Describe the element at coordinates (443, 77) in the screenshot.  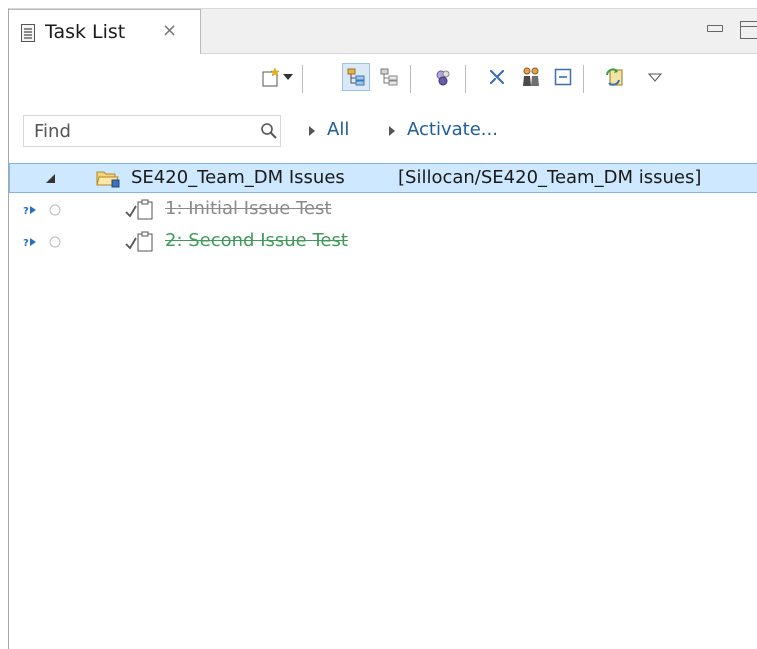
I see `focus-on-workweek-icon` at that location.